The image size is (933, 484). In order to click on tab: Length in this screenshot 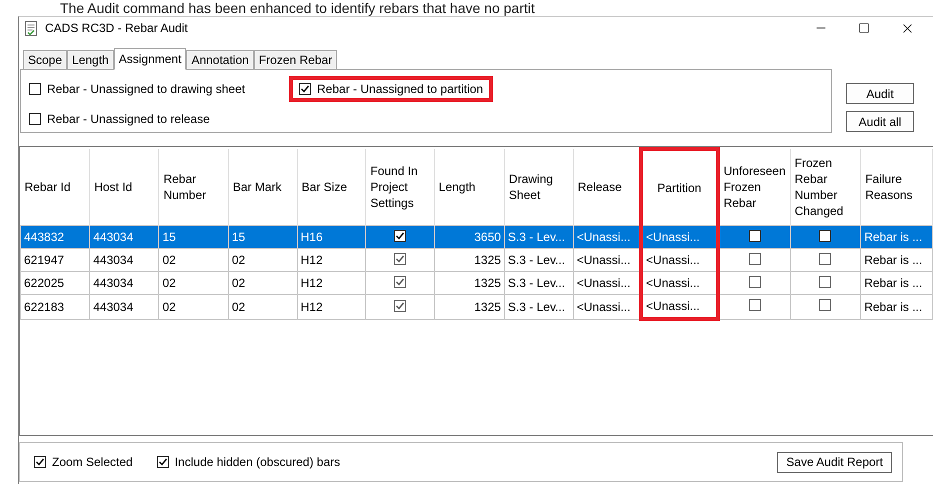, I will do `click(90, 59)`.